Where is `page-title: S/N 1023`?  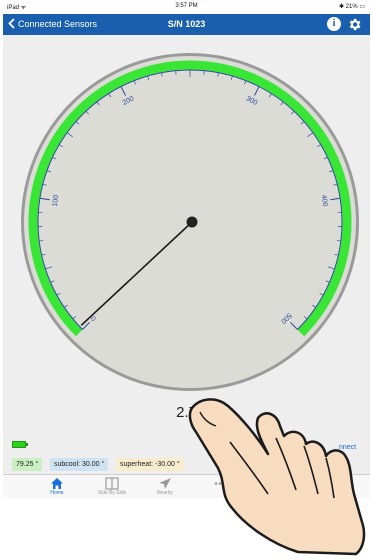 page-title: S/N 1023 is located at coordinates (186, 24).